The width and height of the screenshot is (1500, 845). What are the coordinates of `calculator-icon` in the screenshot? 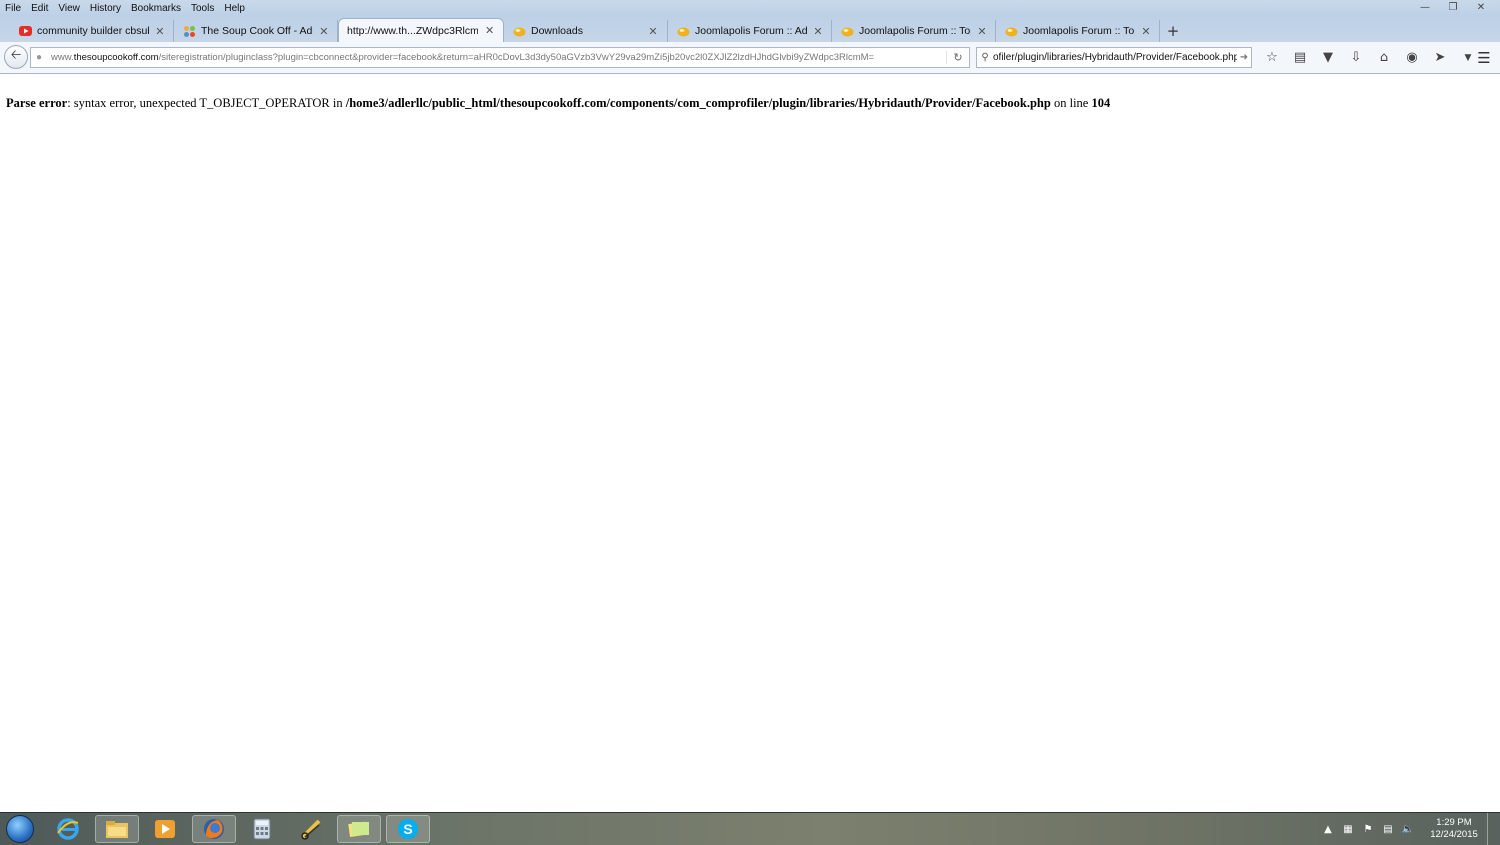 It's located at (262, 829).